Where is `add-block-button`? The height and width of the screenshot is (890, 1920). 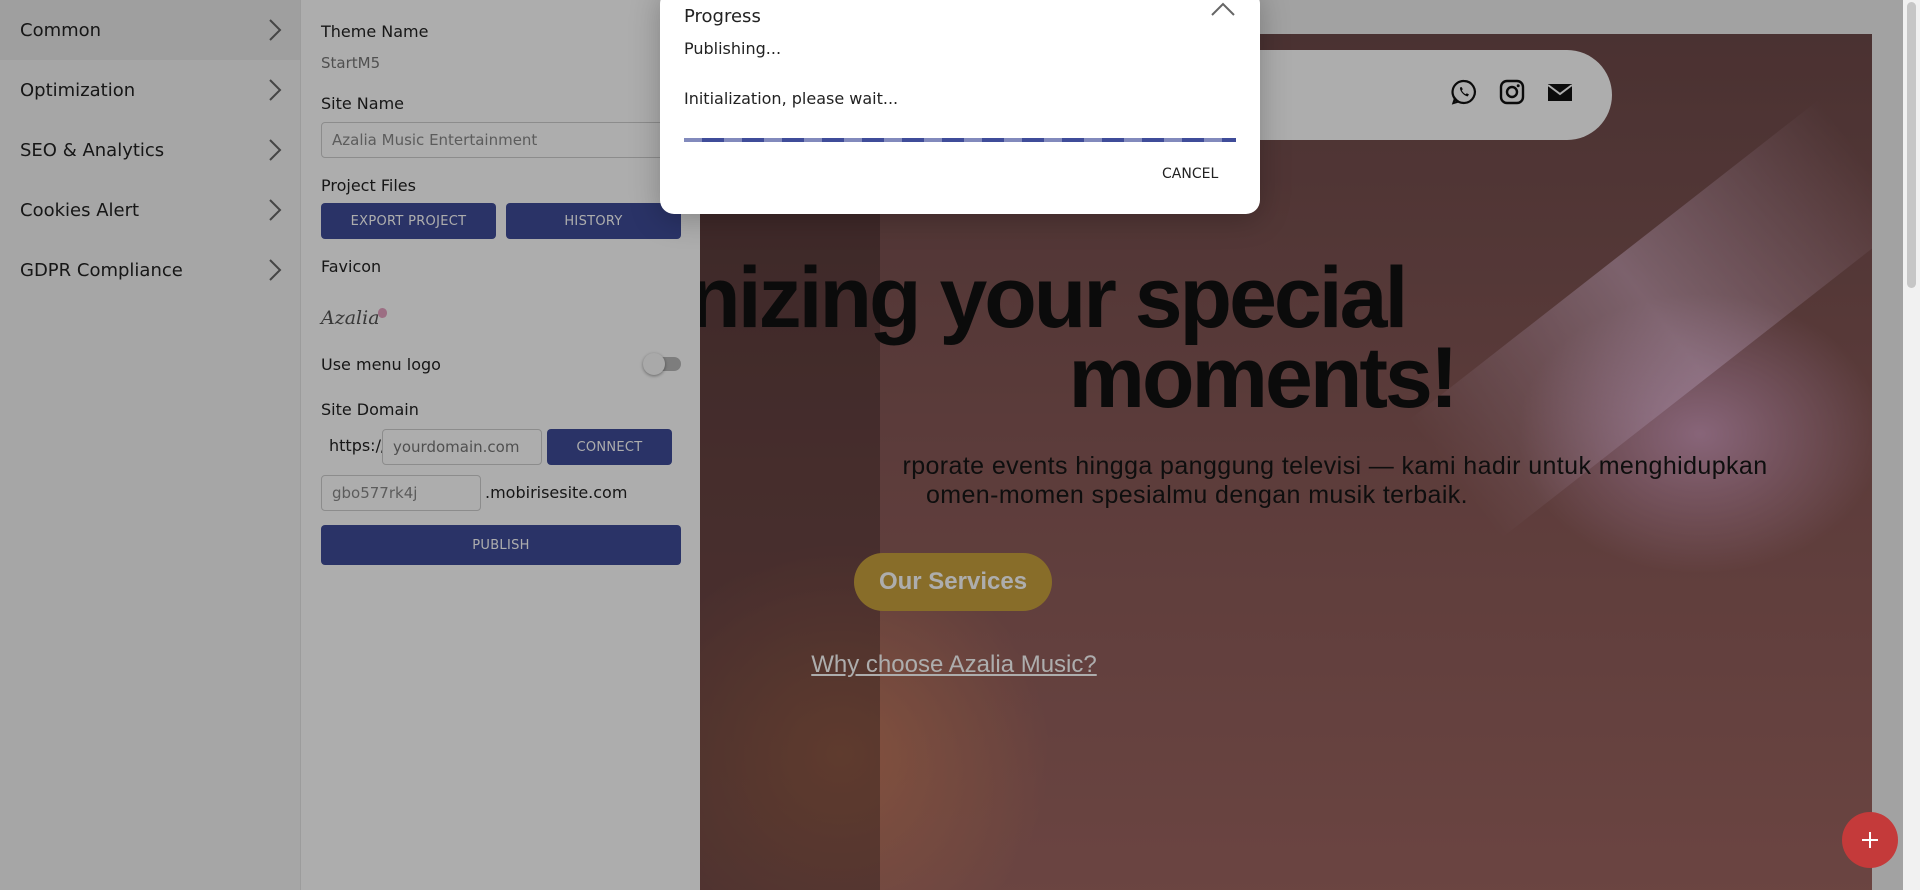 add-block-button is located at coordinates (1870, 840).